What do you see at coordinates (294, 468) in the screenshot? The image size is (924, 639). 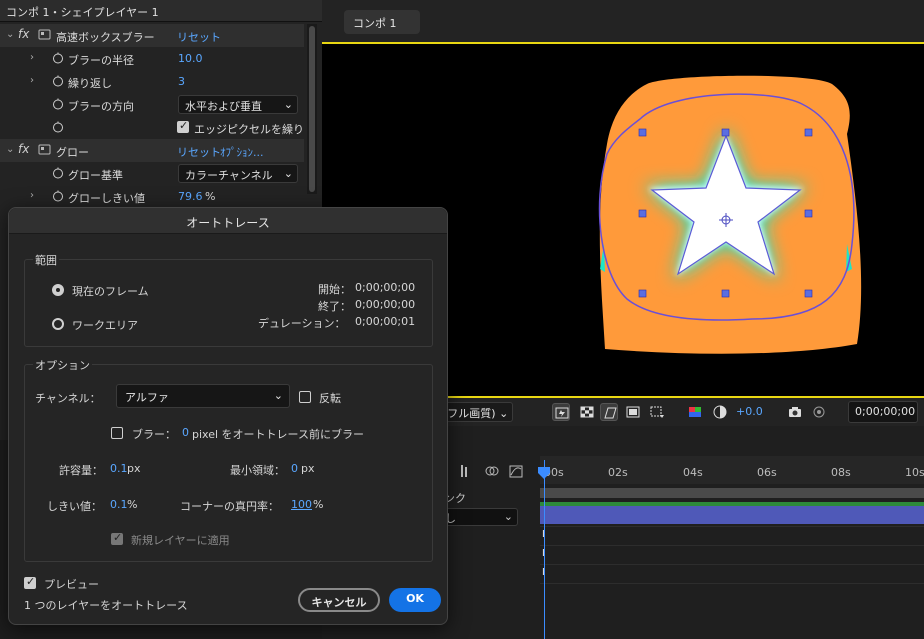 I see `min-area-value: 0` at bounding box center [294, 468].